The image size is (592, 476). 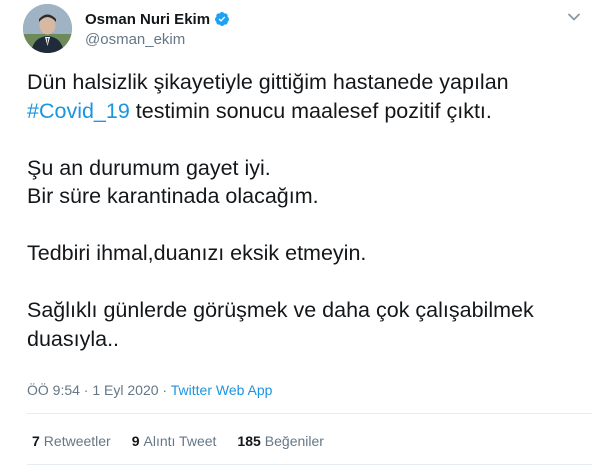 What do you see at coordinates (197, 253) in the screenshot?
I see `tweet-line: Tedbiri ihmal,duanızı eksik etmeyin.` at bounding box center [197, 253].